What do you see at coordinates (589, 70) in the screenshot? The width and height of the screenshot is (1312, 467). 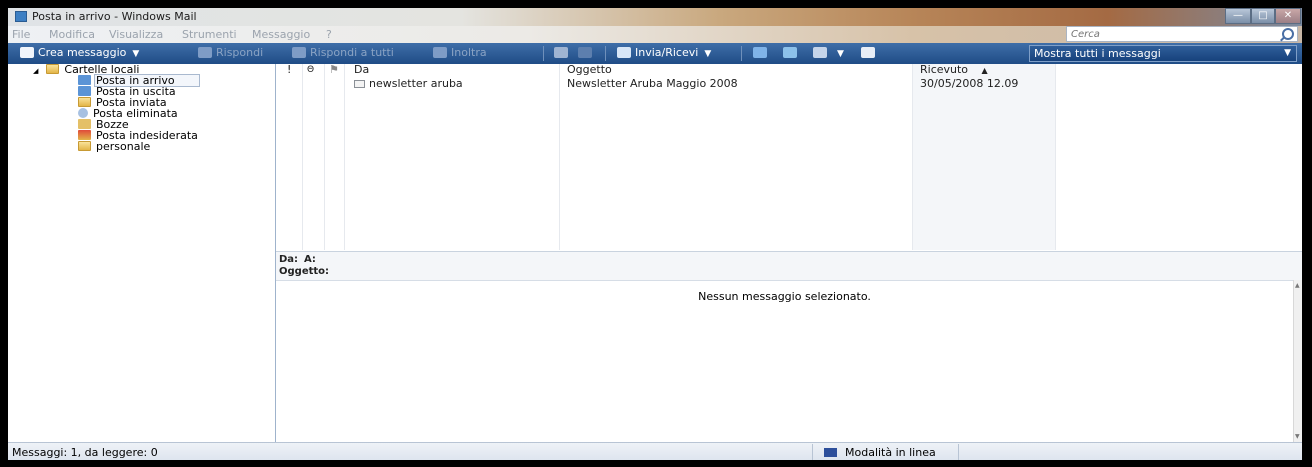 I see `column-header-subject: Oggetto` at bounding box center [589, 70].